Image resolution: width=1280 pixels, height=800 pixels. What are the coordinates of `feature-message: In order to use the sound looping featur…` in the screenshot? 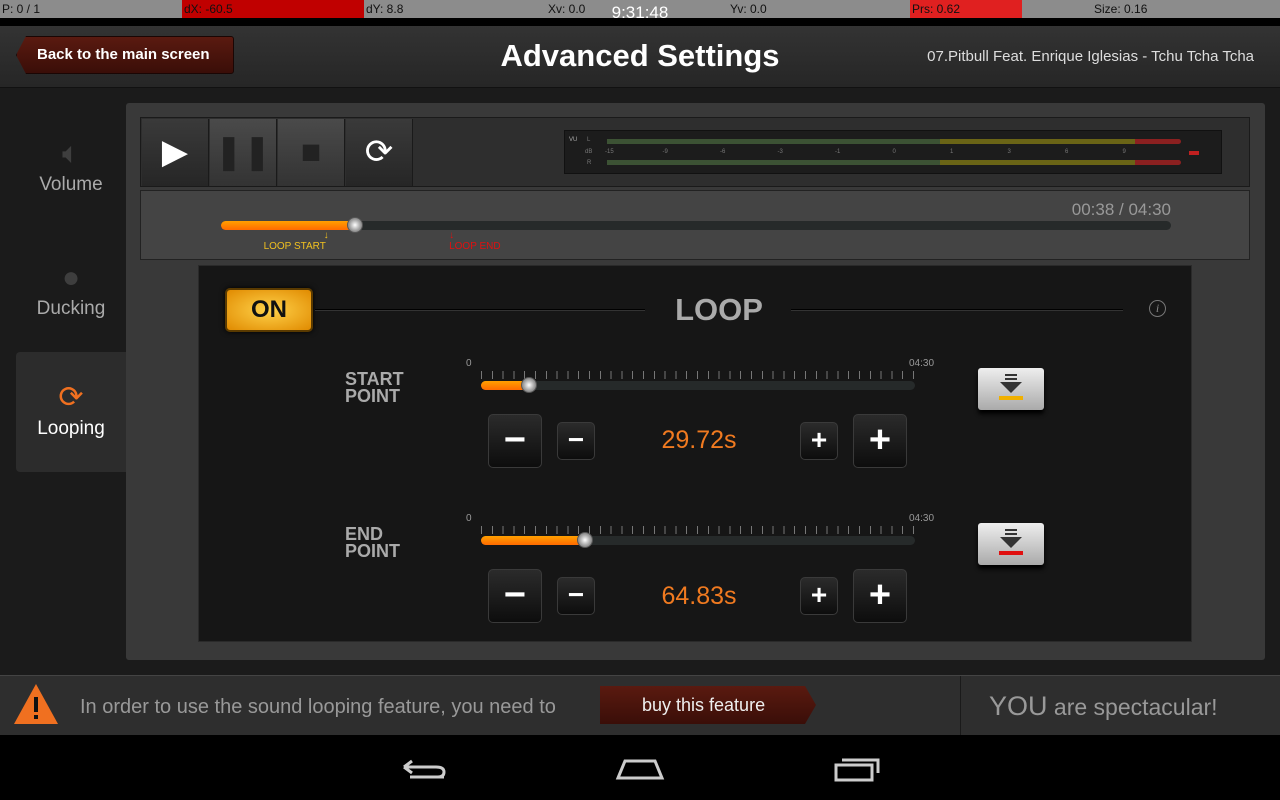 It's located at (318, 707).